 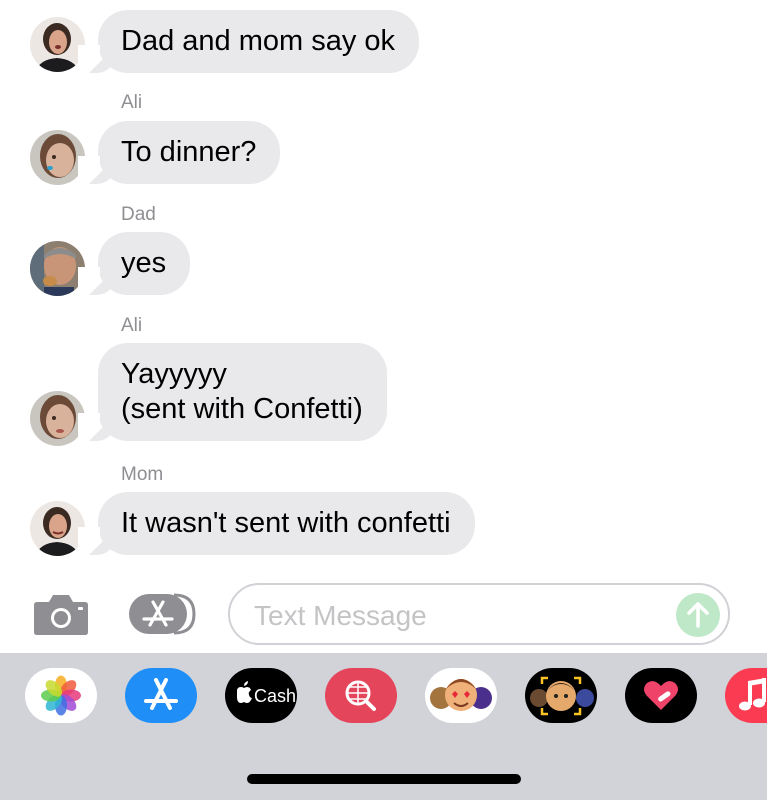 I want to click on web-search-icon, so click(x=360, y=695).